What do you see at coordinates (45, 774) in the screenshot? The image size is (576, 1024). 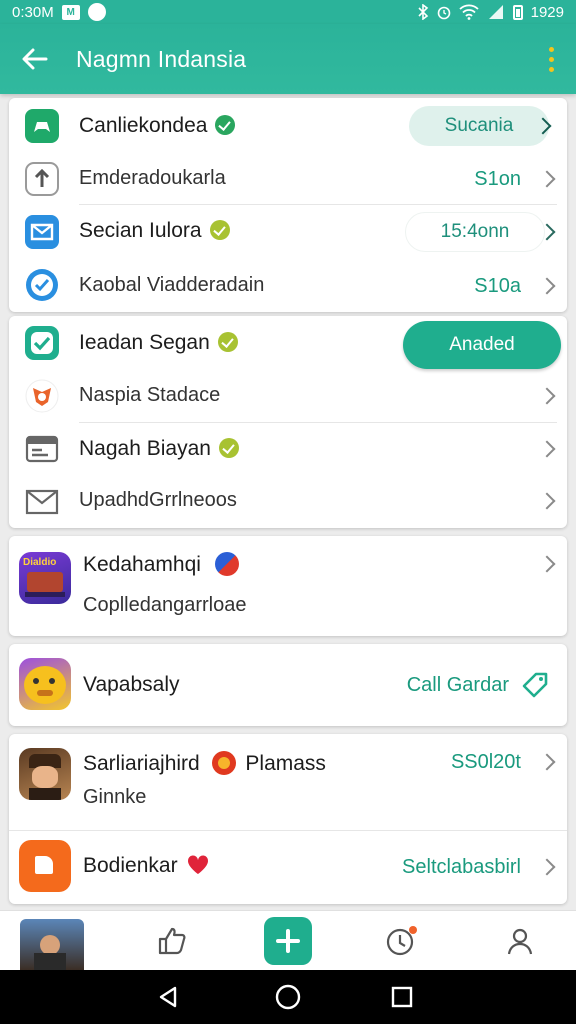 I see `adventure-app-icon` at bounding box center [45, 774].